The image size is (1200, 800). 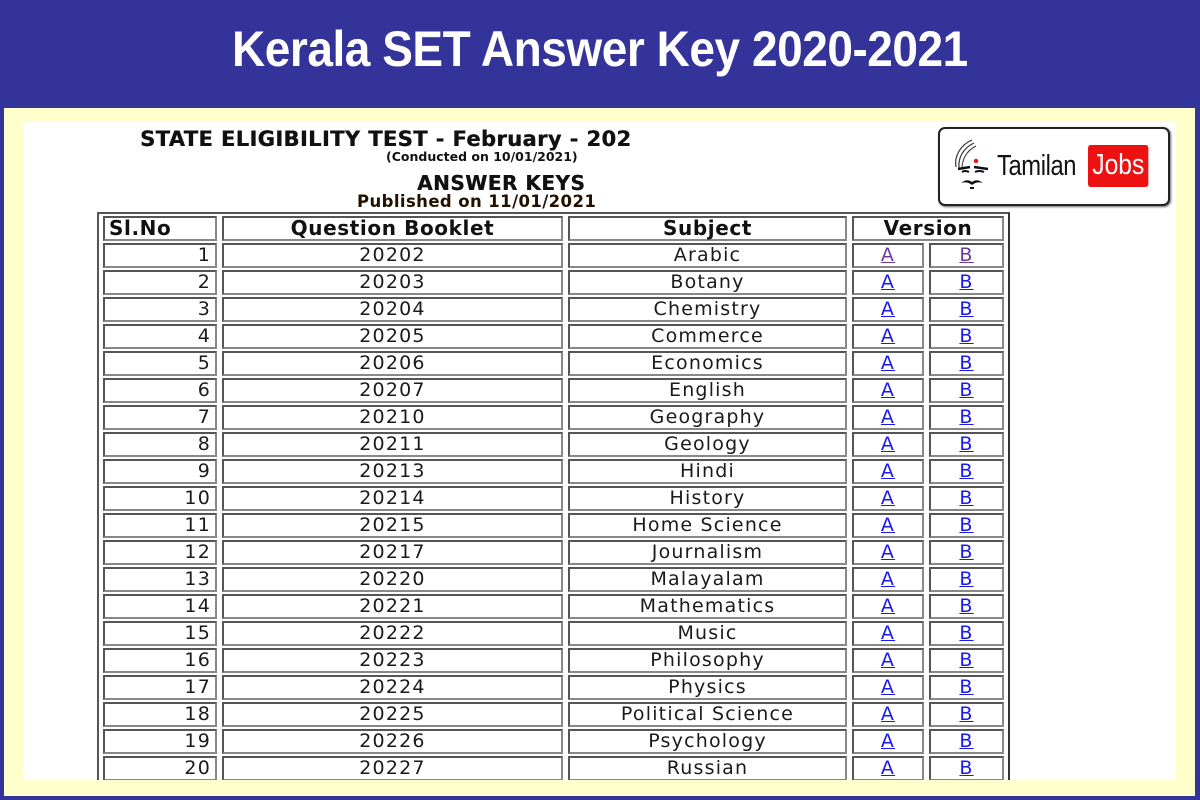 What do you see at coordinates (553, 714) in the screenshot?
I see `table-row: 18 20225 Political Science A B` at bounding box center [553, 714].